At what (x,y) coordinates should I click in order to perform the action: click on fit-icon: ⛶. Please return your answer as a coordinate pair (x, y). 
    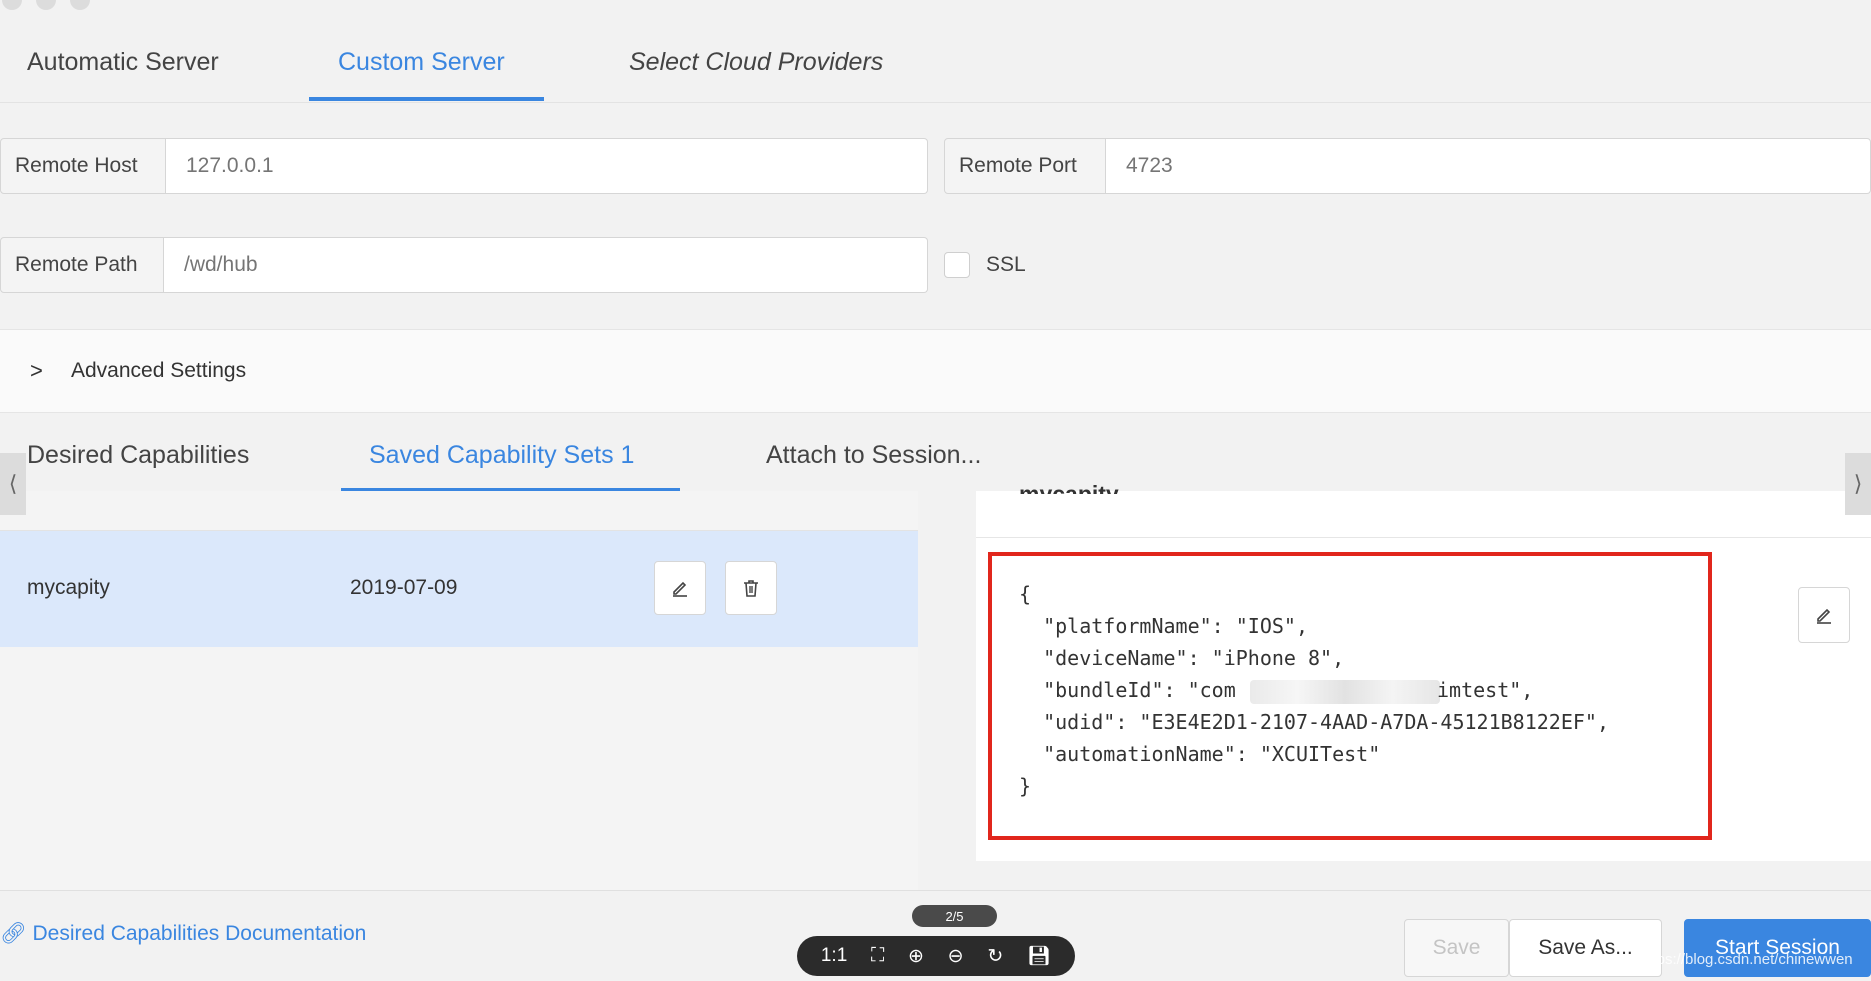
    Looking at the image, I should click on (877, 956).